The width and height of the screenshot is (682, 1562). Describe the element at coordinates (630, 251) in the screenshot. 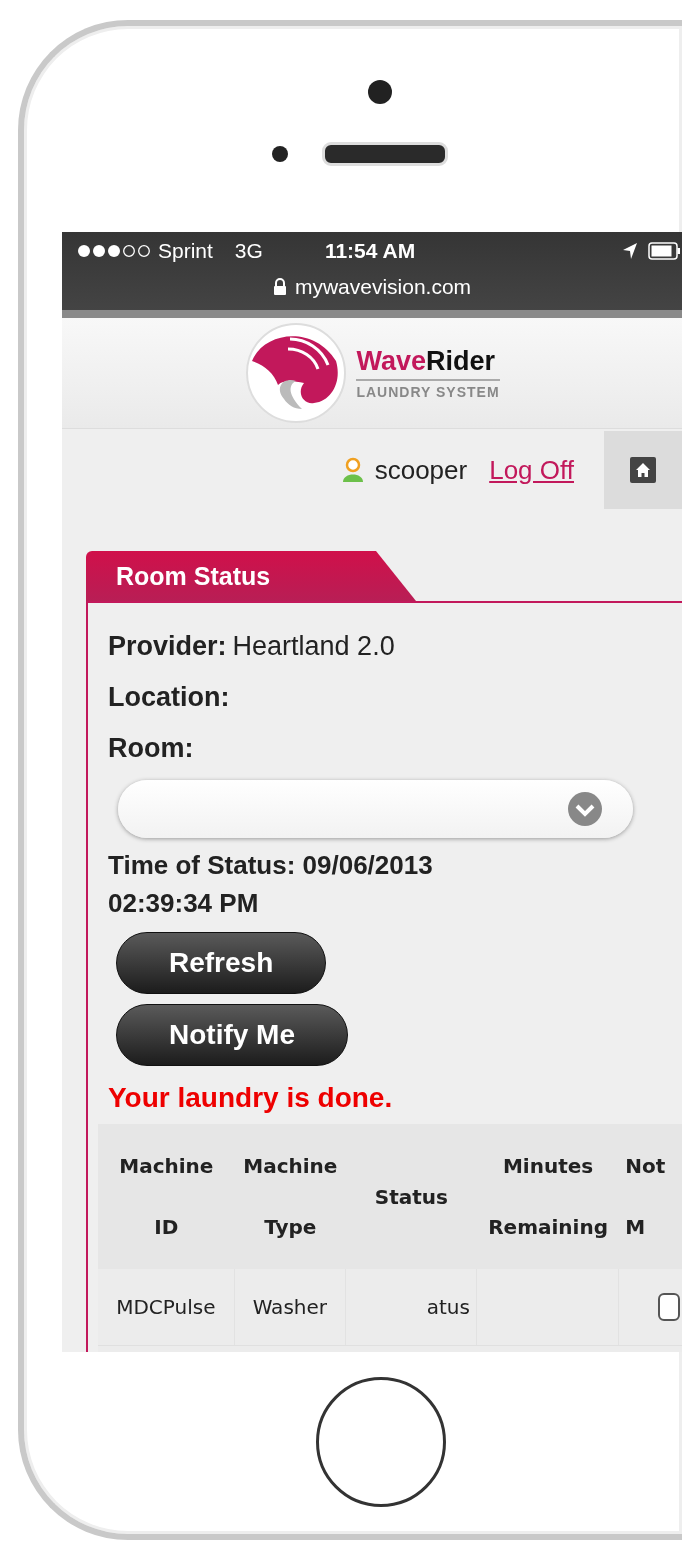

I see `location-arrow-icon` at that location.